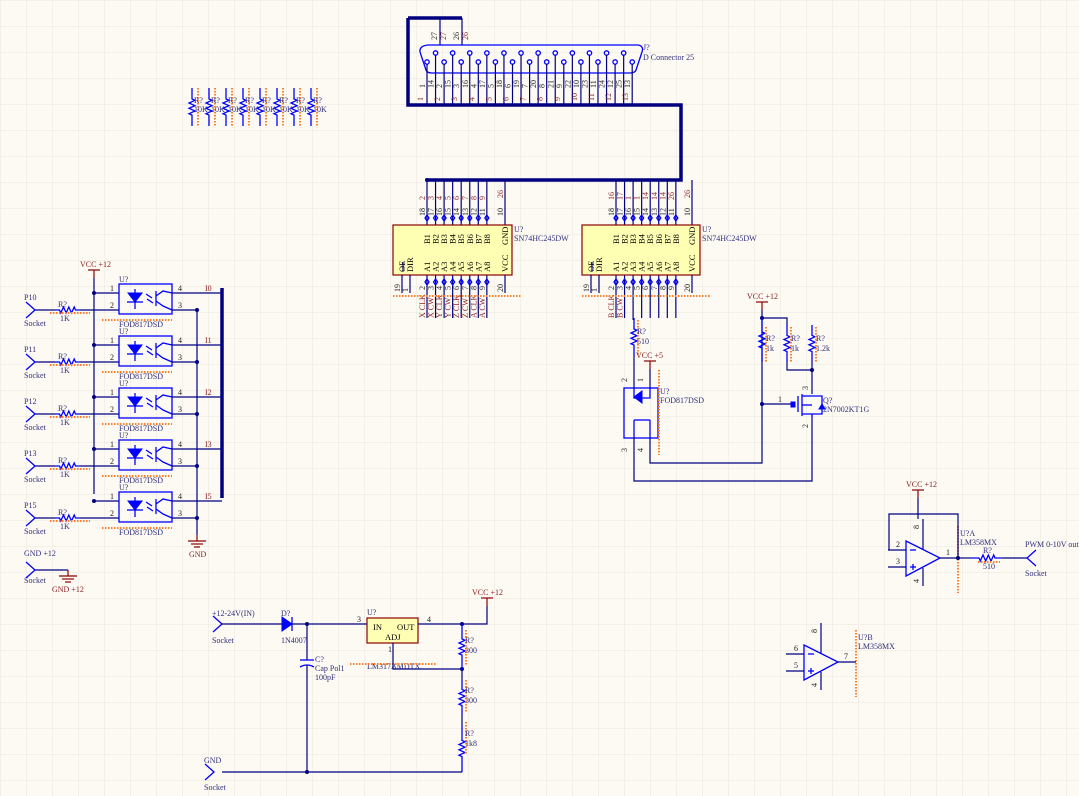 This screenshot has height=796, width=1079. Describe the element at coordinates (500, 212) in the screenshot. I see `pin-number: 10` at that location.